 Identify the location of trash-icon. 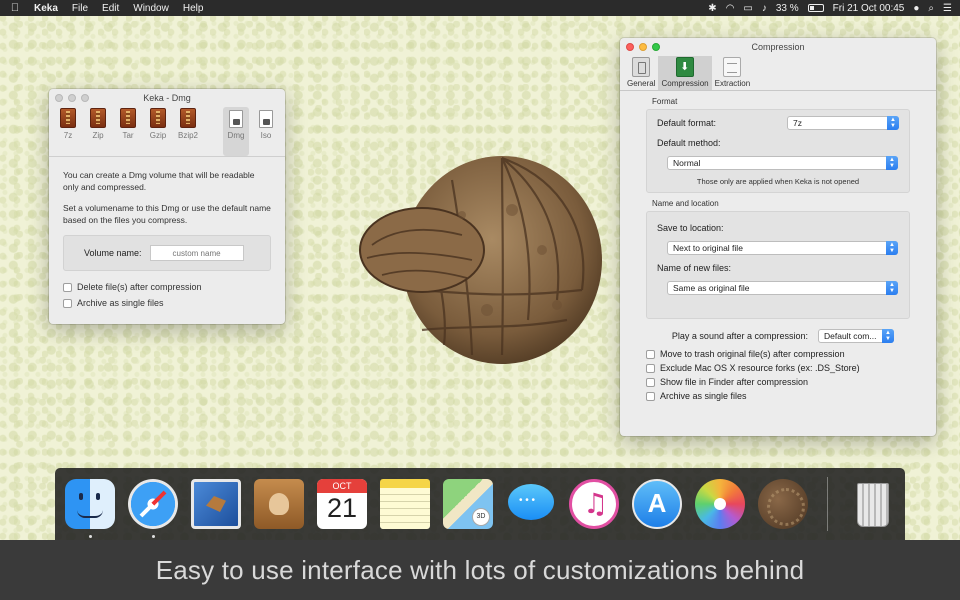
(872, 504).